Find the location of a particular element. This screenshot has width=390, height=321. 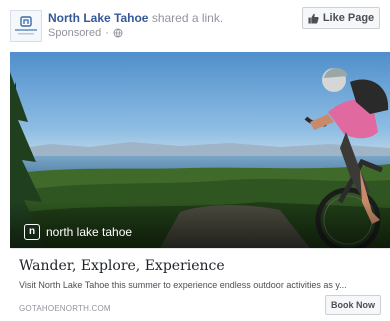

post-meta: Sponsored · is located at coordinates (85, 33).